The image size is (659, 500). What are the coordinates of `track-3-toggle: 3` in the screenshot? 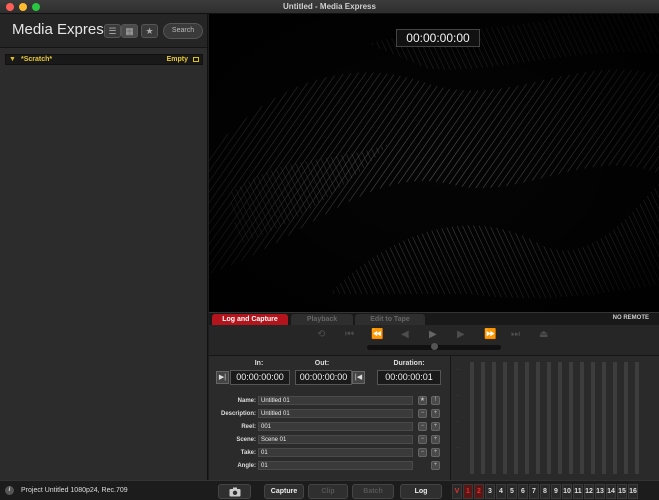 It's located at (490, 491).